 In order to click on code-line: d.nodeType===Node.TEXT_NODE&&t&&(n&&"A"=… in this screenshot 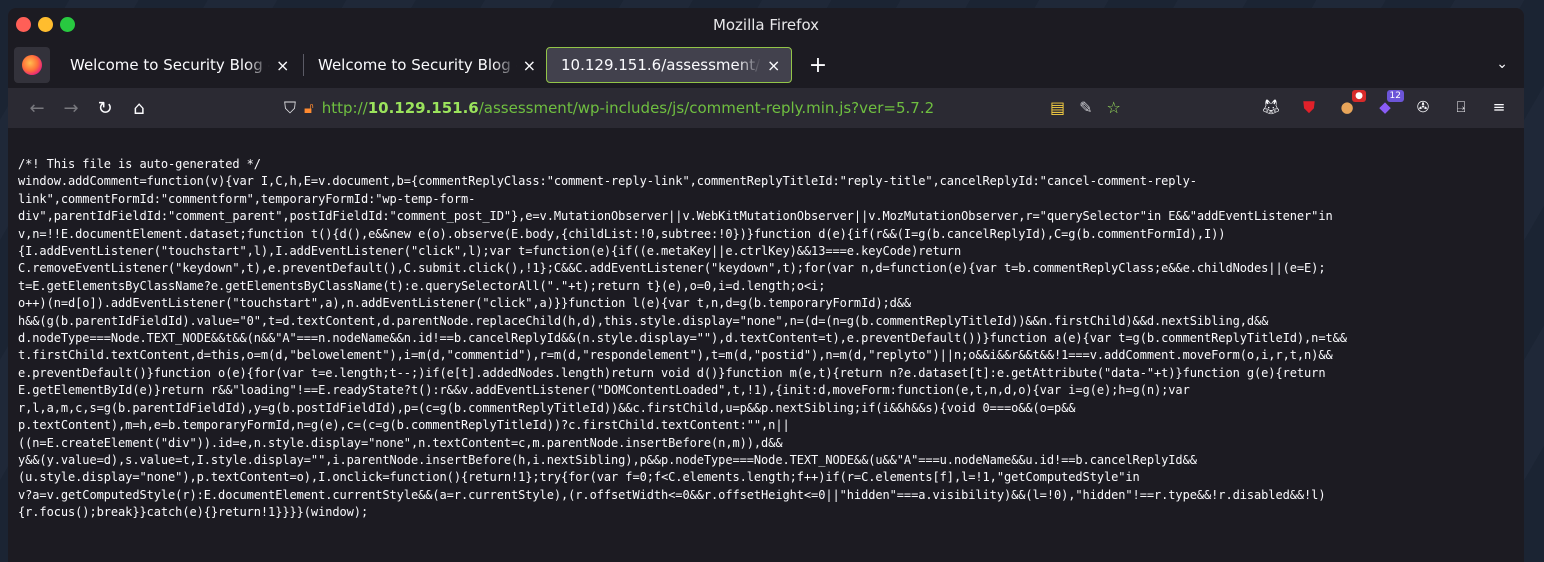, I will do `click(682, 338)`.